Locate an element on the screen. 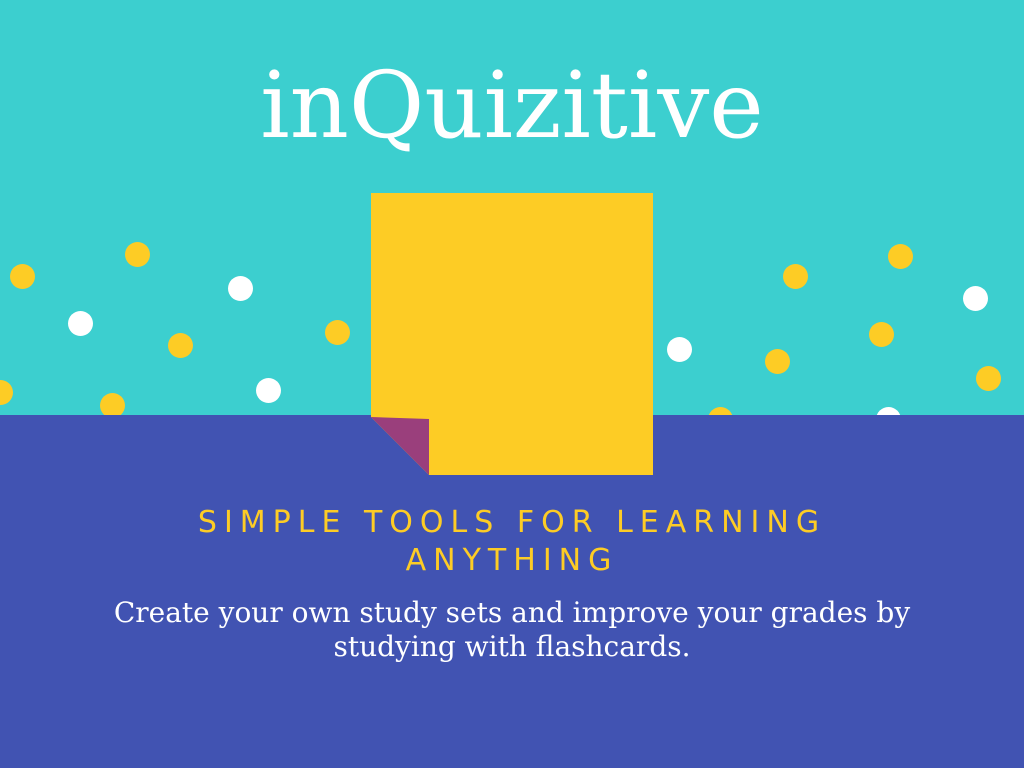 This screenshot has height=768, width=1024. brand-title: inQuizitive is located at coordinates (512, 105).